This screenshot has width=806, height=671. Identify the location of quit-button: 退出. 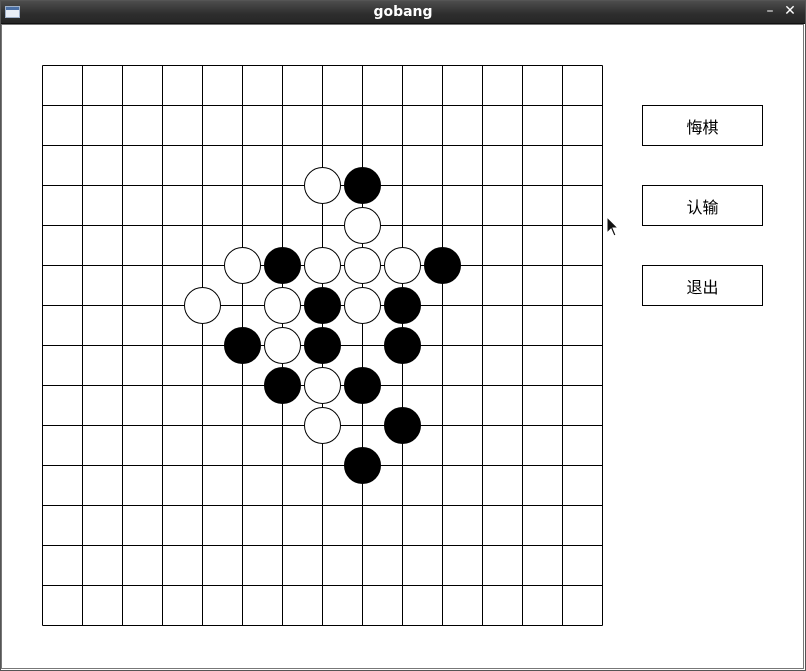
(702, 285).